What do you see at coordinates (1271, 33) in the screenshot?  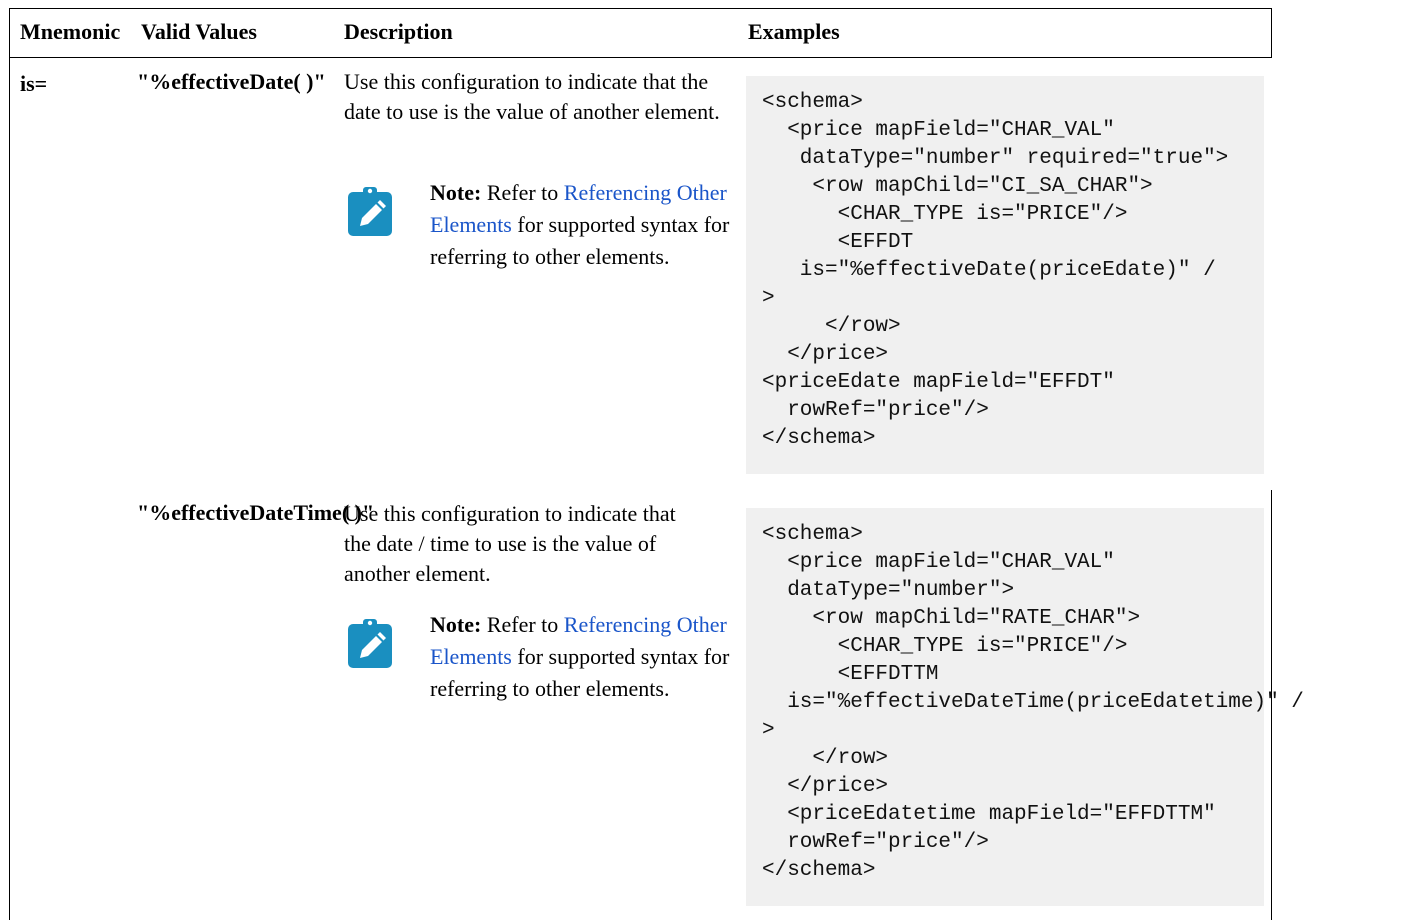 I see `table-border-right-top` at bounding box center [1271, 33].